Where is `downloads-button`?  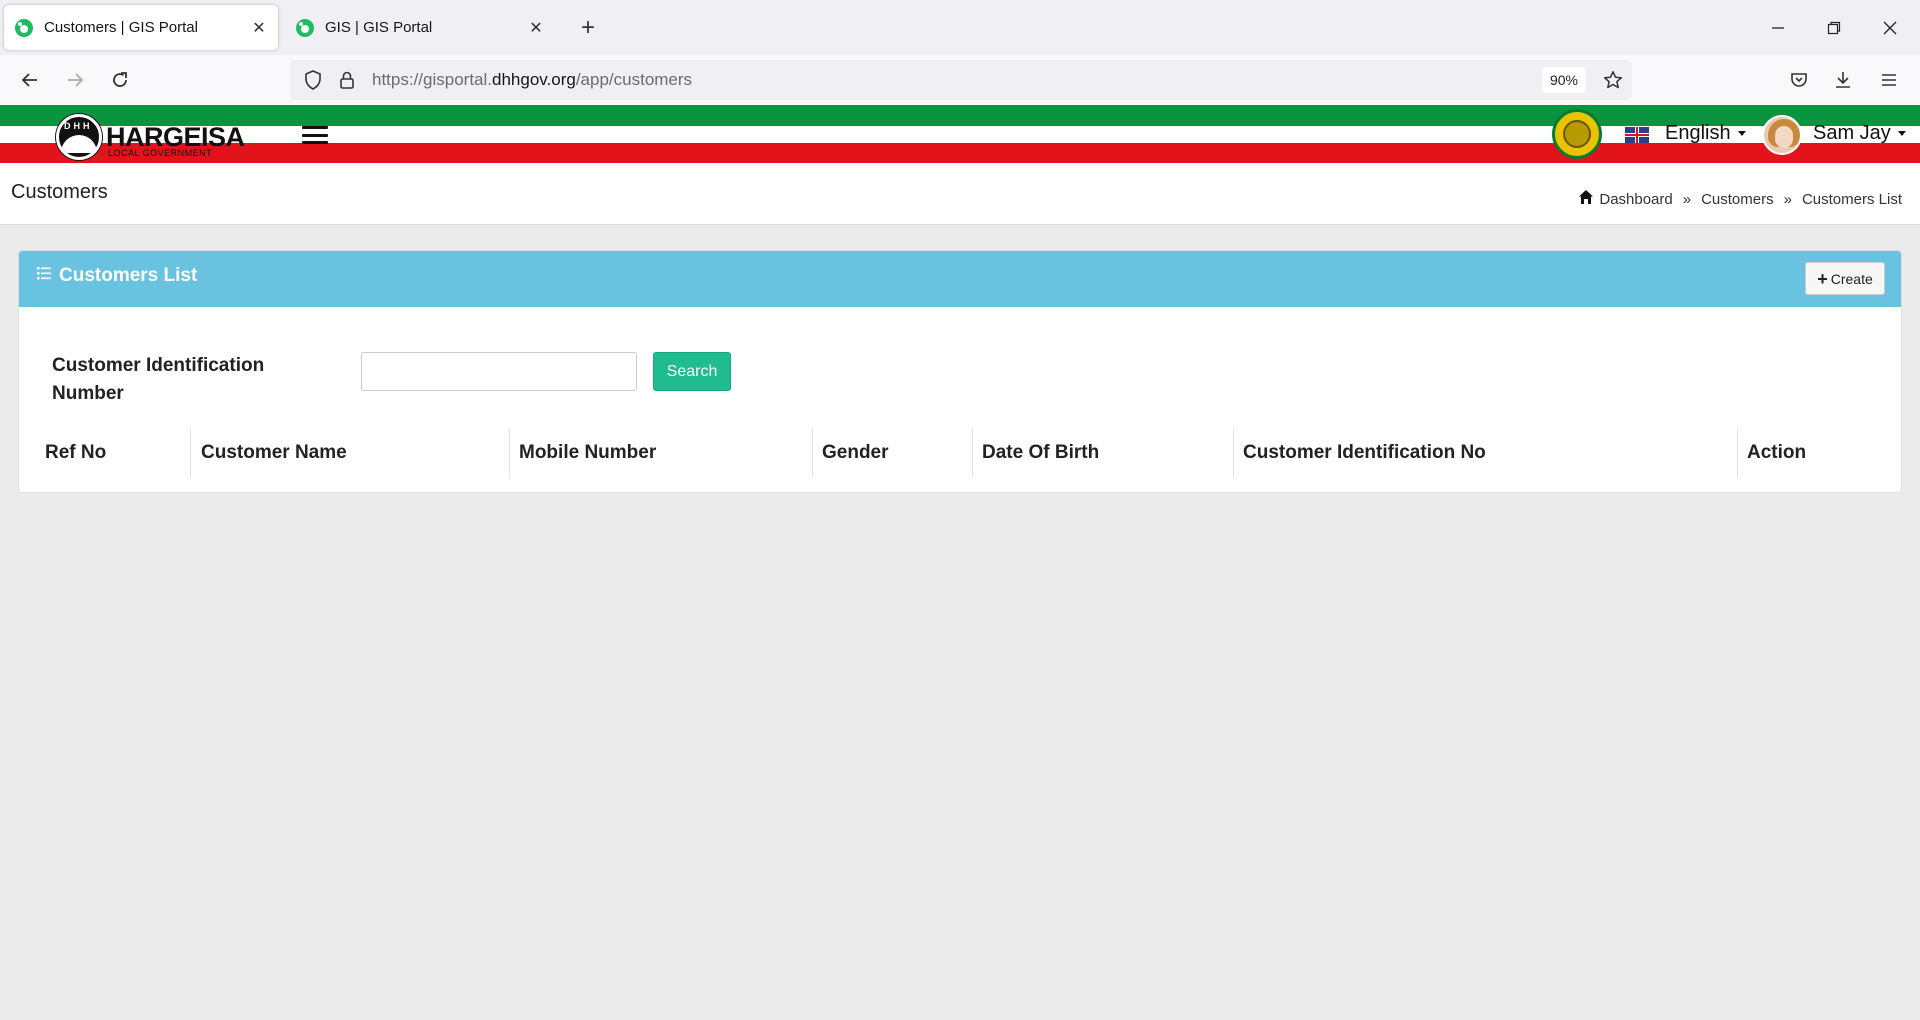 downloads-button is located at coordinates (1843, 80).